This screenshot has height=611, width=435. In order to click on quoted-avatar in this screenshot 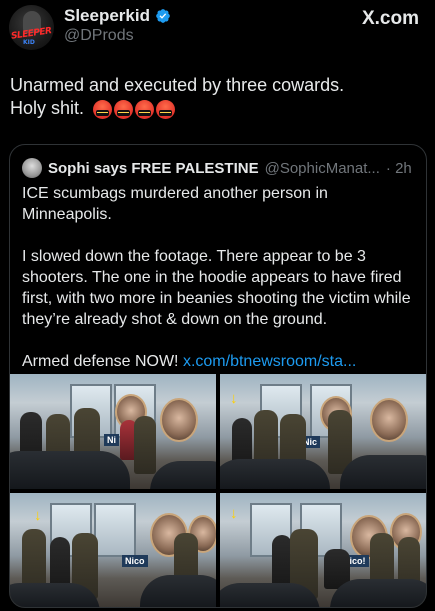, I will do `click(32, 168)`.